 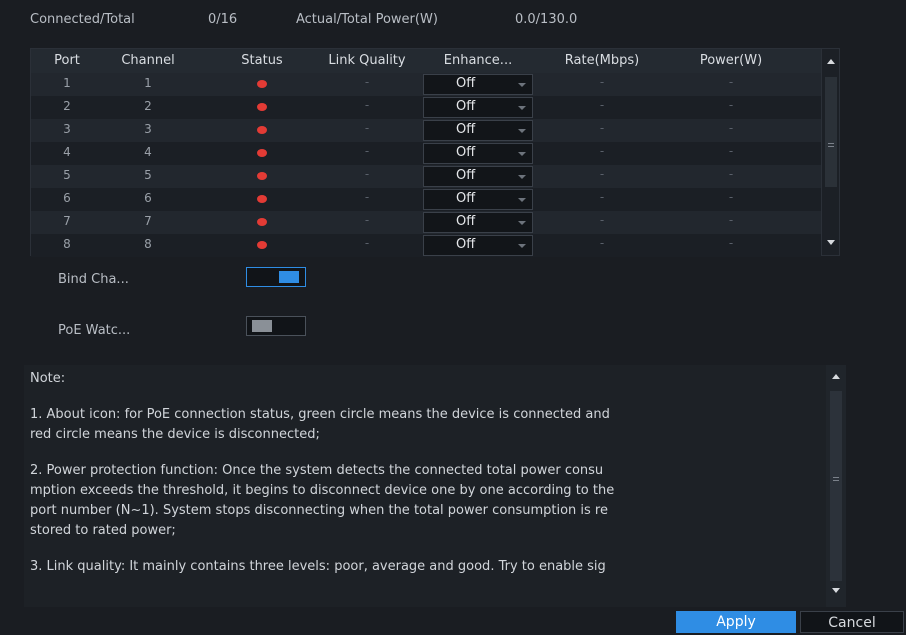 What do you see at coordinates (67, 152) in the screenshot?
I see `port-cell: 4` at bounding box center [67, 152].